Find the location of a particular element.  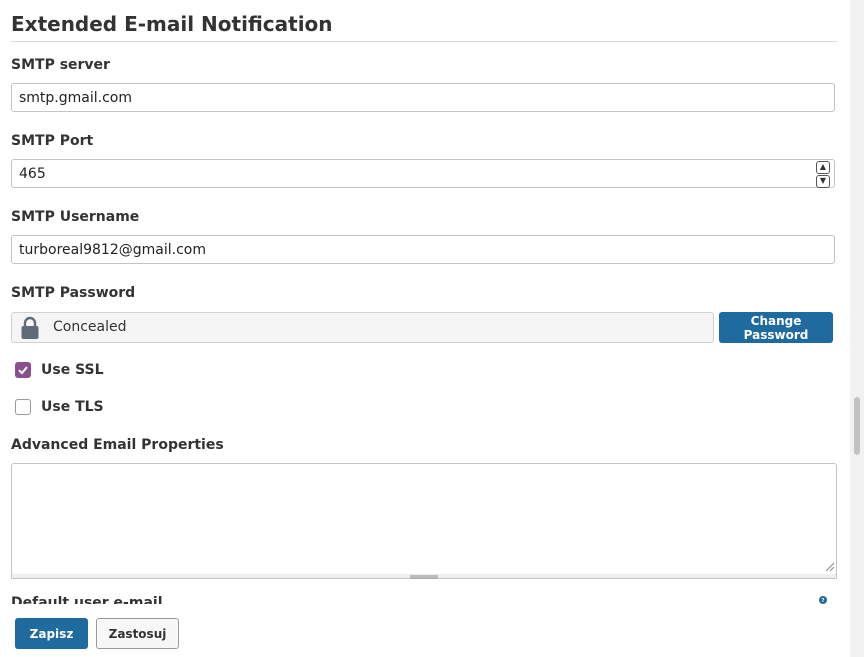

apply-button: Zastosuj is located at coordinates (137, 633).